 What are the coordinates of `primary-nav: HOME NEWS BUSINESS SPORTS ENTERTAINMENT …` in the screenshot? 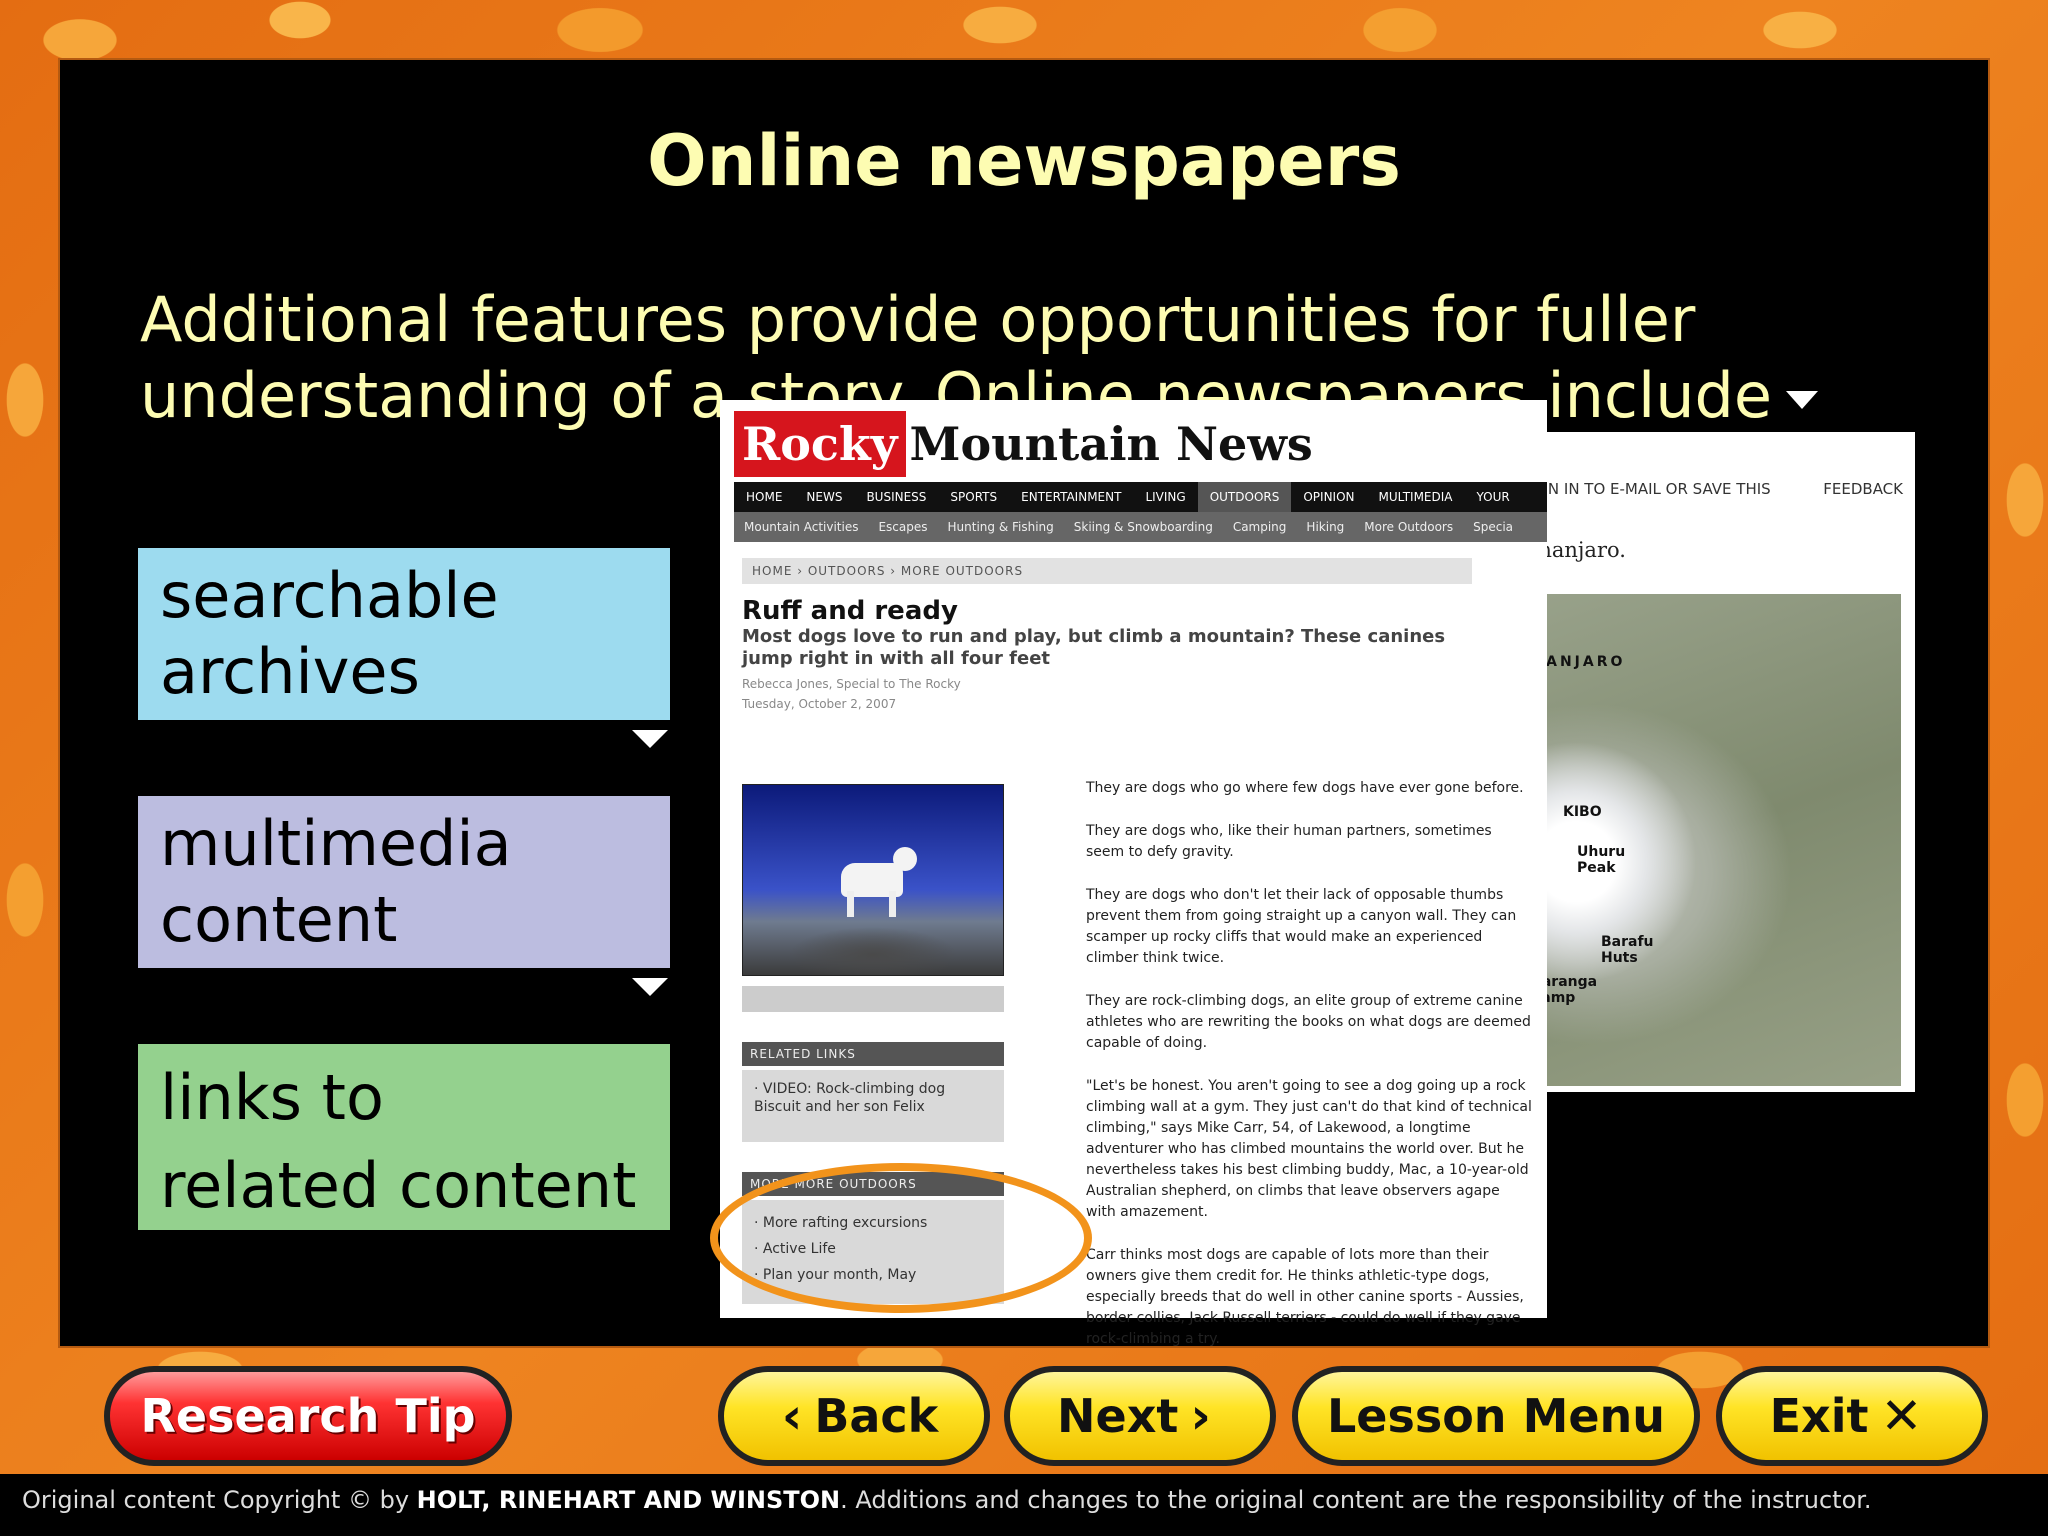 It's located at (1140, 497).